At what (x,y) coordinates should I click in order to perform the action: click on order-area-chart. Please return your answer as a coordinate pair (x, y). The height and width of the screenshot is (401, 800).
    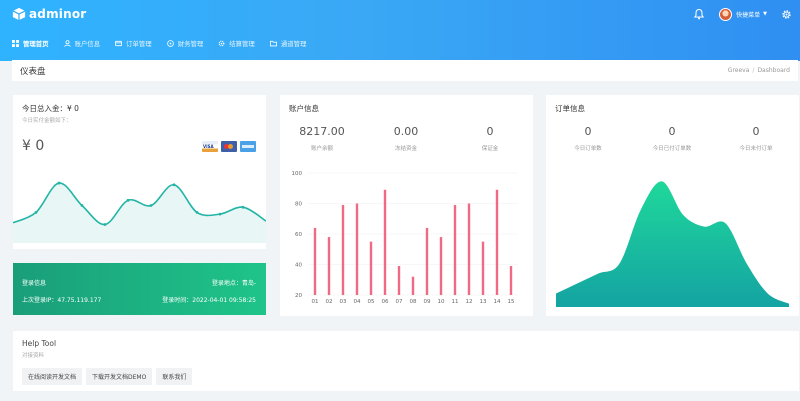
    Looking at the image, I should click on (672, 244).